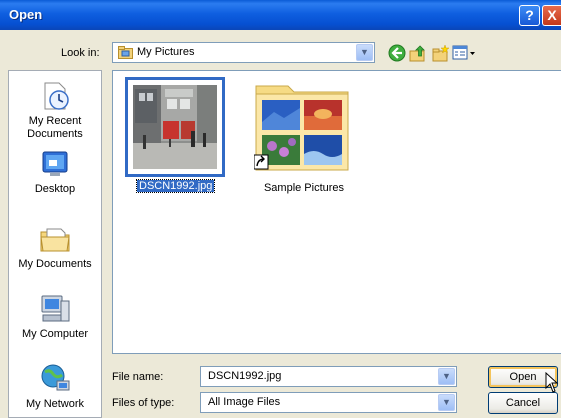 Image resolution: width=561 pixels, height=418 pixels. Describe the element at coordinates (280, 15) in the screenshot. I see `title-bar: Open ? X` at that location.